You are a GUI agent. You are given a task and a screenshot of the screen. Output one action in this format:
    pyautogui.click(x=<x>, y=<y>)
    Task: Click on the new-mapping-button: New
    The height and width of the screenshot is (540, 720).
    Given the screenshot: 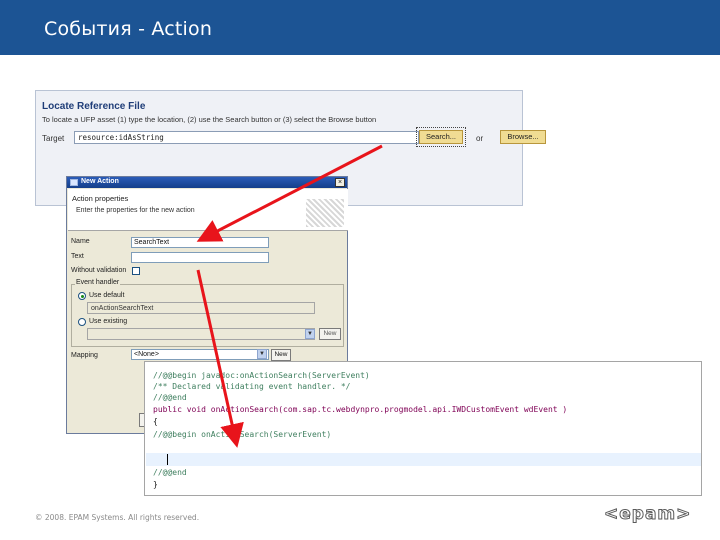 What is the action you would take?
    pyautogui.click(x=281, y=355)
    